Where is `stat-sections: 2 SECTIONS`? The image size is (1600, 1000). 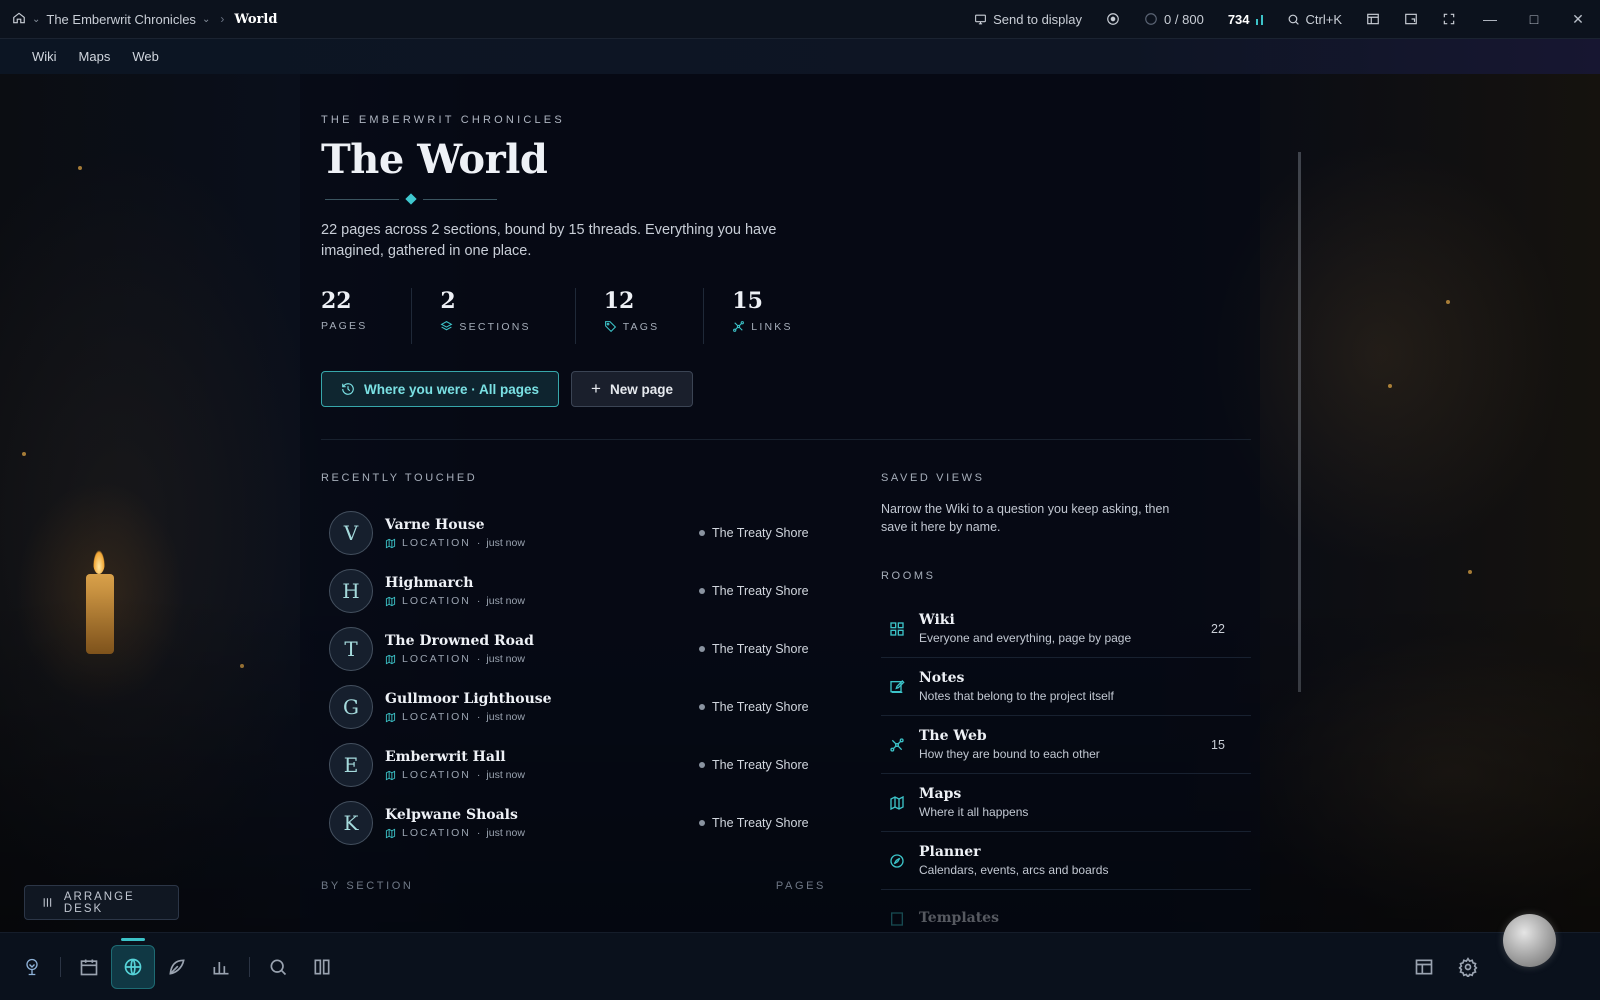 stat-sections: 2 SECTIONS is located at coordinates (508, 316).